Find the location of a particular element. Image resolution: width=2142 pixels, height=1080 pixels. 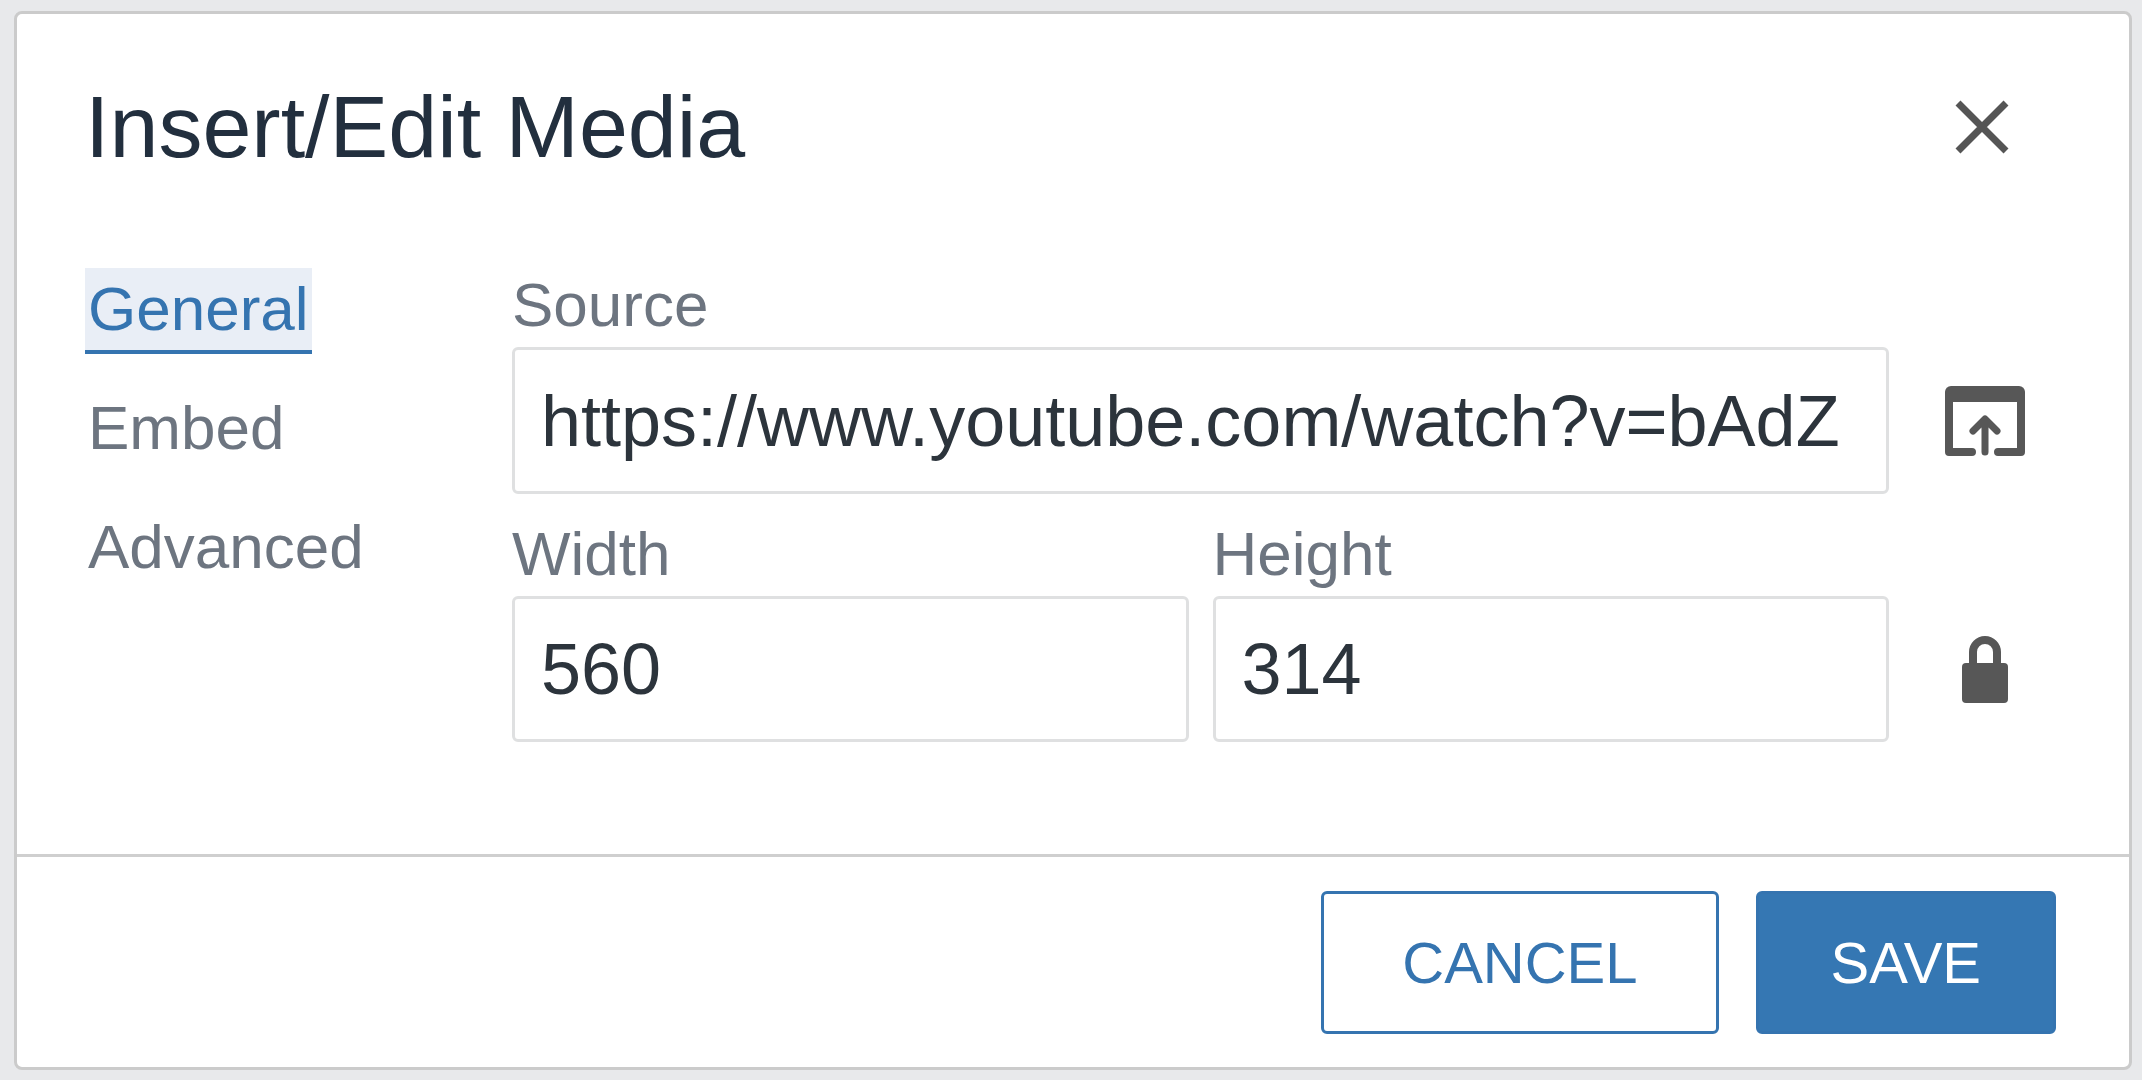

upload-icon is located at coordinates (1984, 420).